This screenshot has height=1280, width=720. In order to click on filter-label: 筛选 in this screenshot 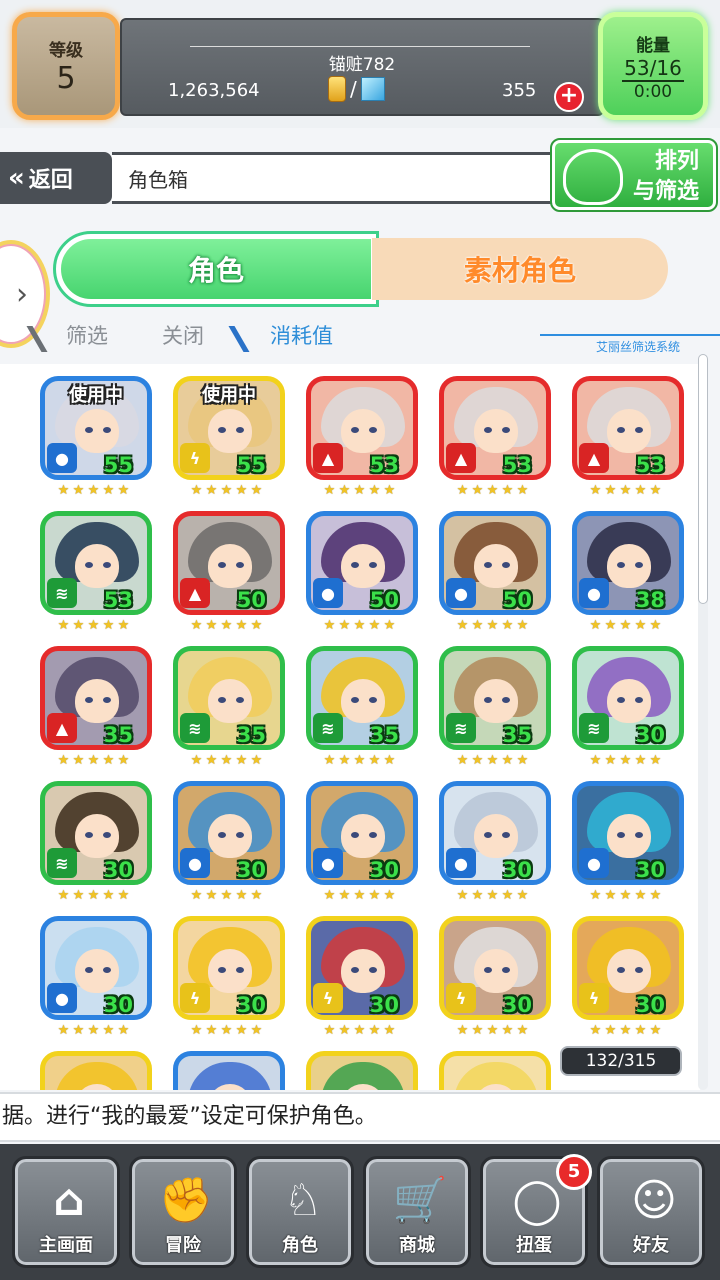, I will do `click(87, 335)`.